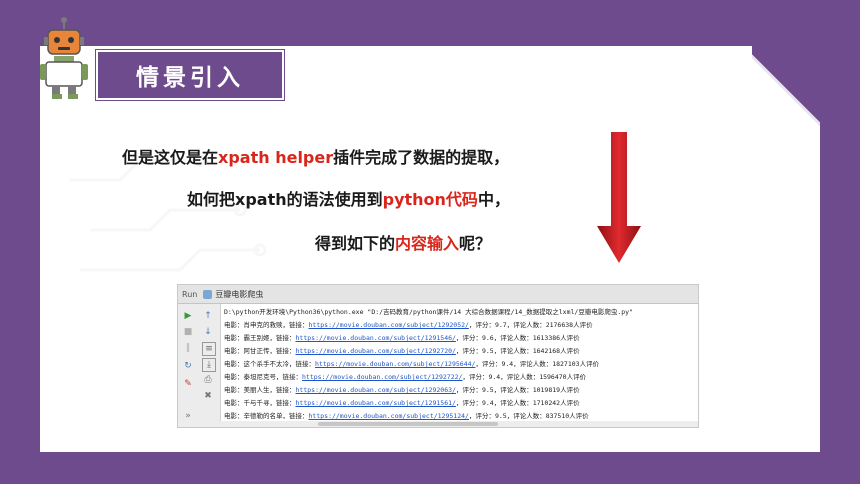 This screenshot has width=860, height=484. Describe the element at coordinates (209, 349) in the screenshot. I see `soft-wrap-icon: ≡` at that location.